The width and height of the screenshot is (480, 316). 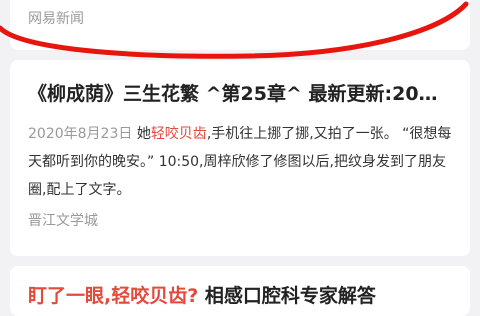 I want to click on title-highlight: 盯了一眼,轻咬贝齿?, so click(x=113, y=296).